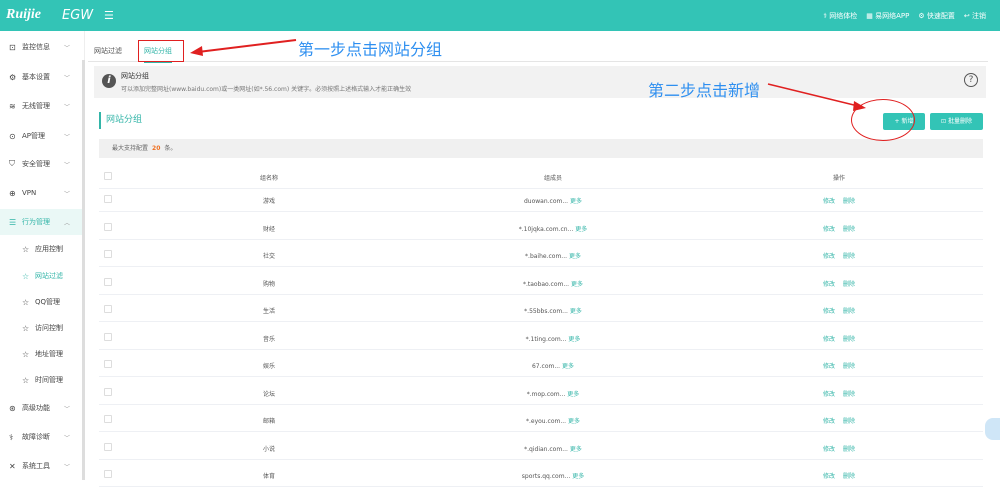 The height and width of the screenshot is (487, 1000). What do you see at coordinates (992, 429) in the screenshot?
I see `assistant-widget` at bounding box center [992, 429].